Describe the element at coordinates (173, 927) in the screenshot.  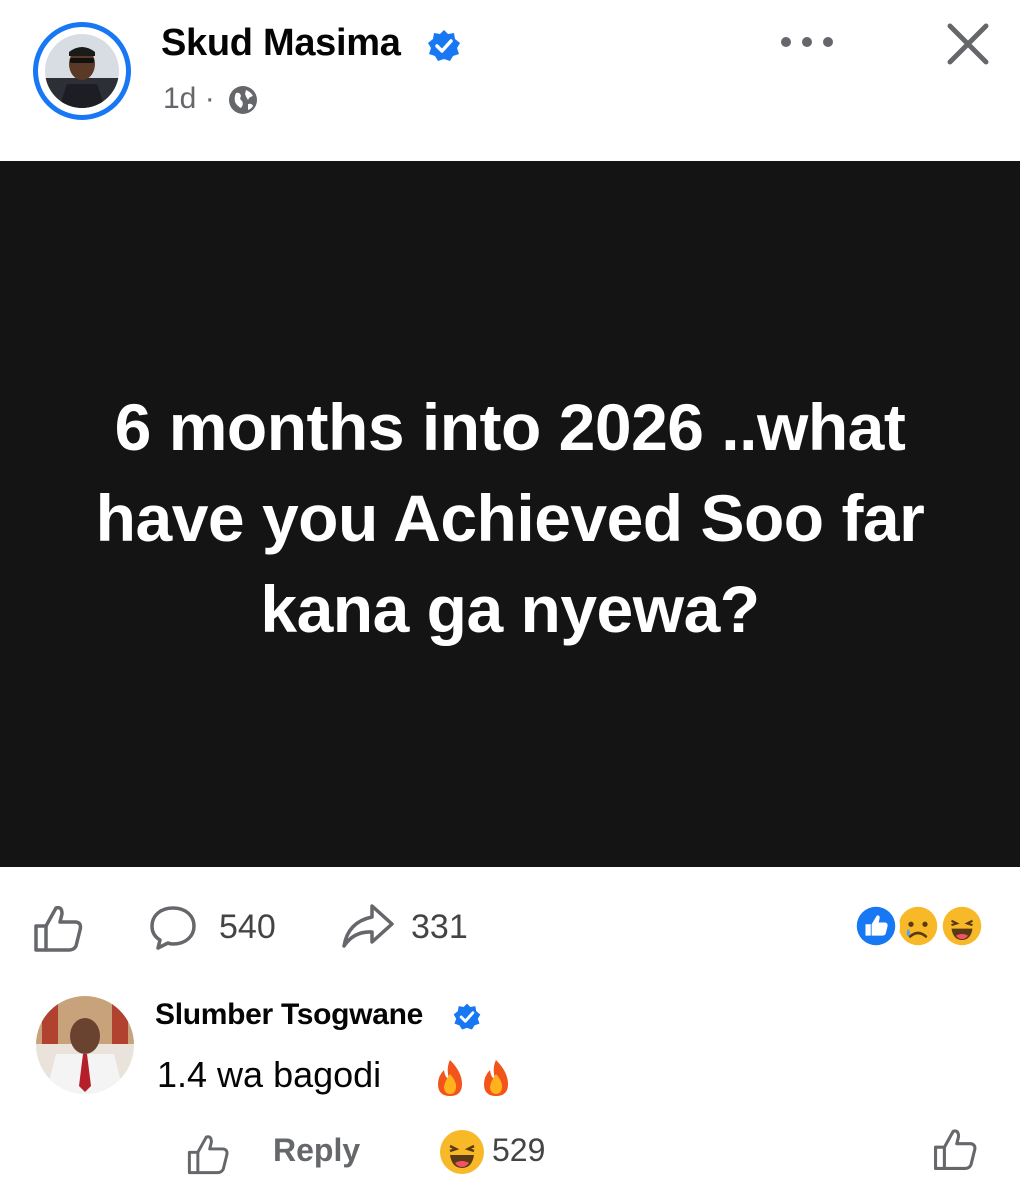
I see `comment-icon` at that location.